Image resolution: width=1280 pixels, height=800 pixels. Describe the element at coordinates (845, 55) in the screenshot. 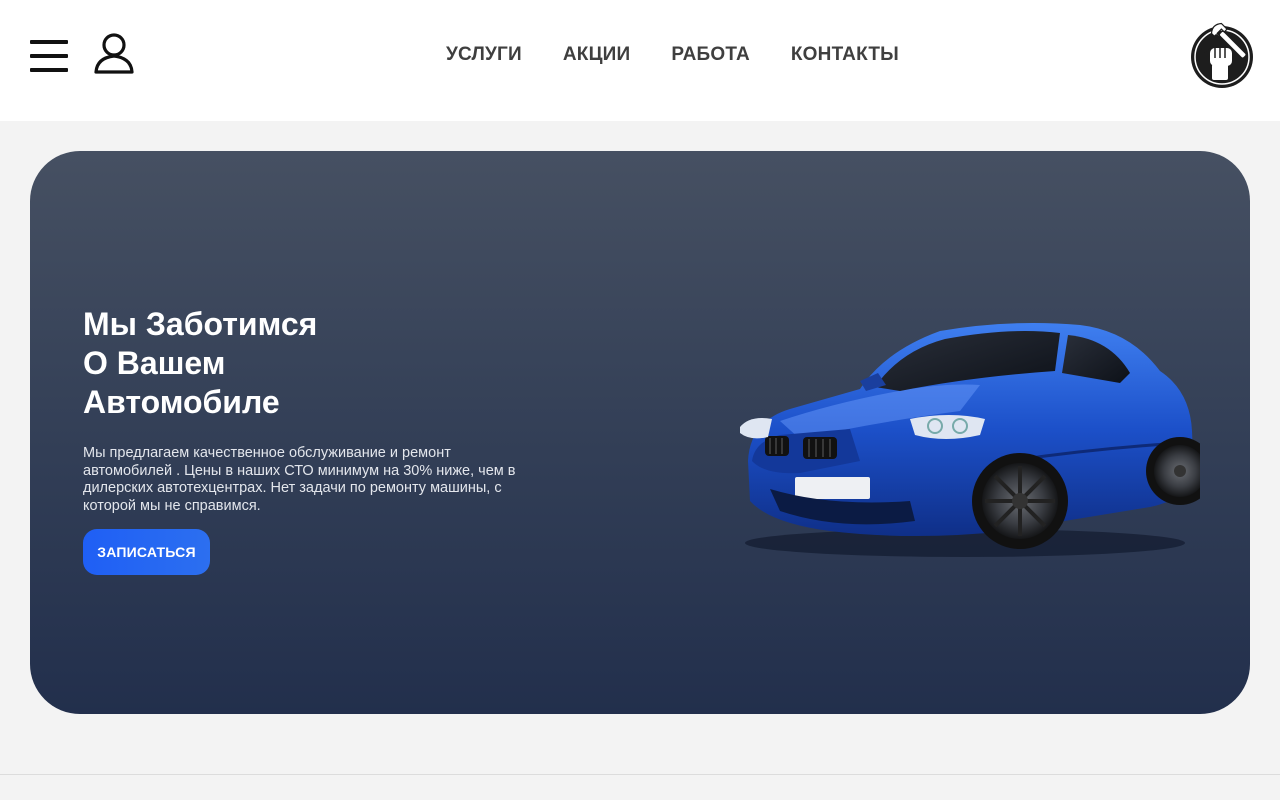

I see `nav-item-contacts: КОНТАКТЫ` at that location.